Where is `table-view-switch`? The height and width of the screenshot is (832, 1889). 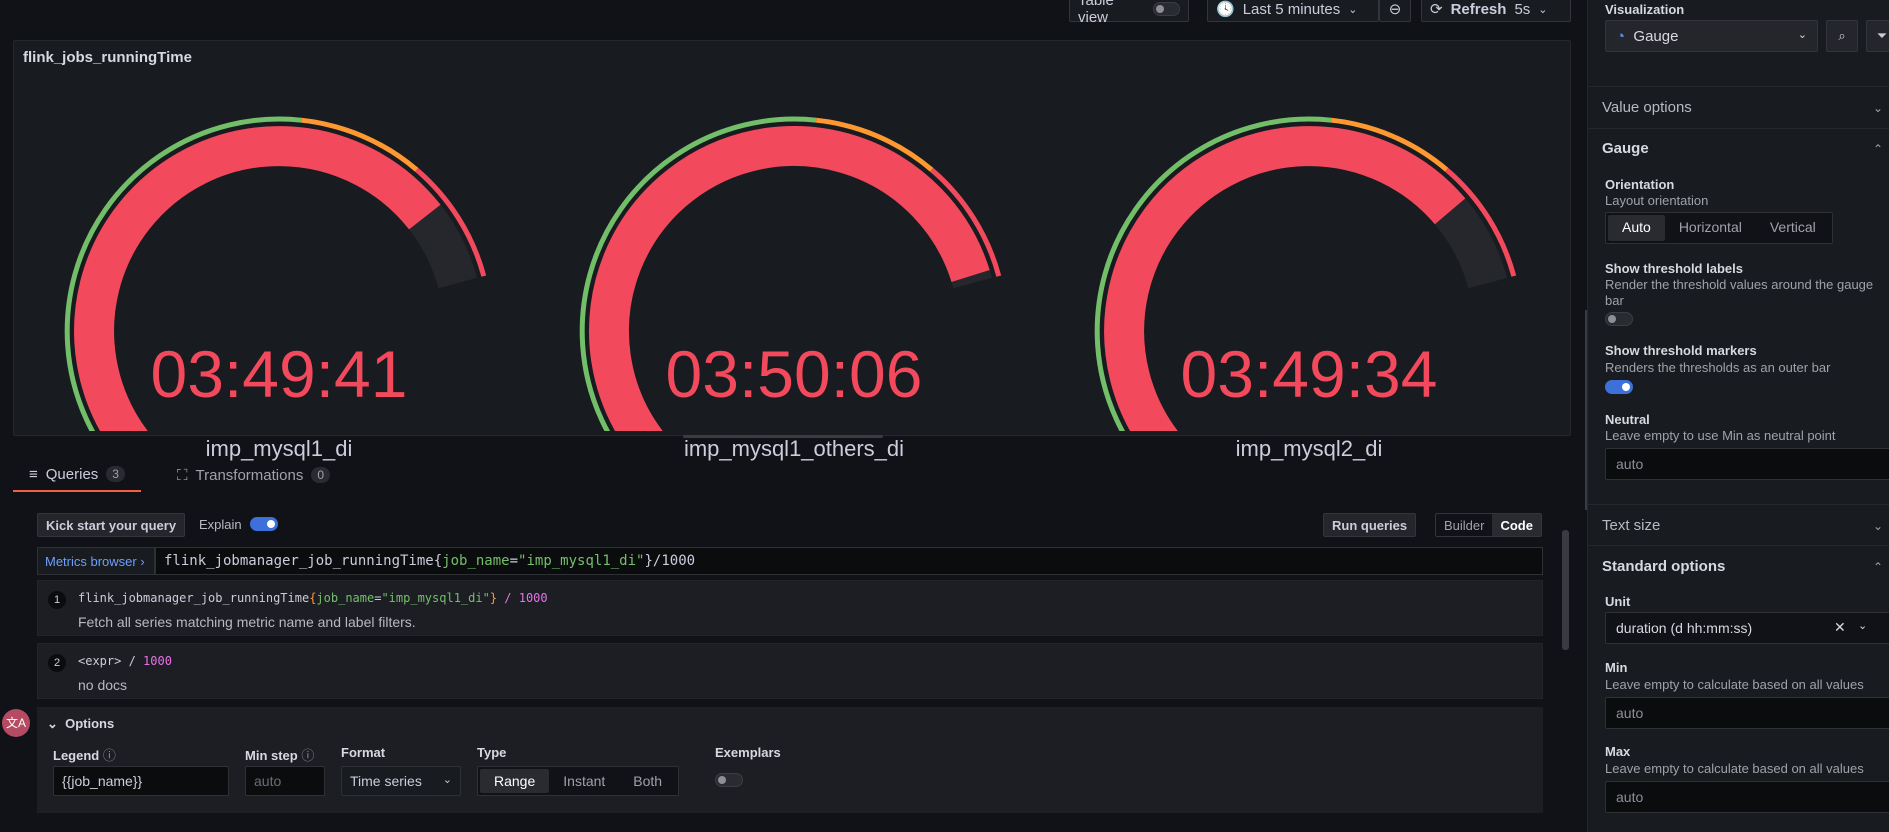 table-view-switch is located at coordinates (1166, 9).